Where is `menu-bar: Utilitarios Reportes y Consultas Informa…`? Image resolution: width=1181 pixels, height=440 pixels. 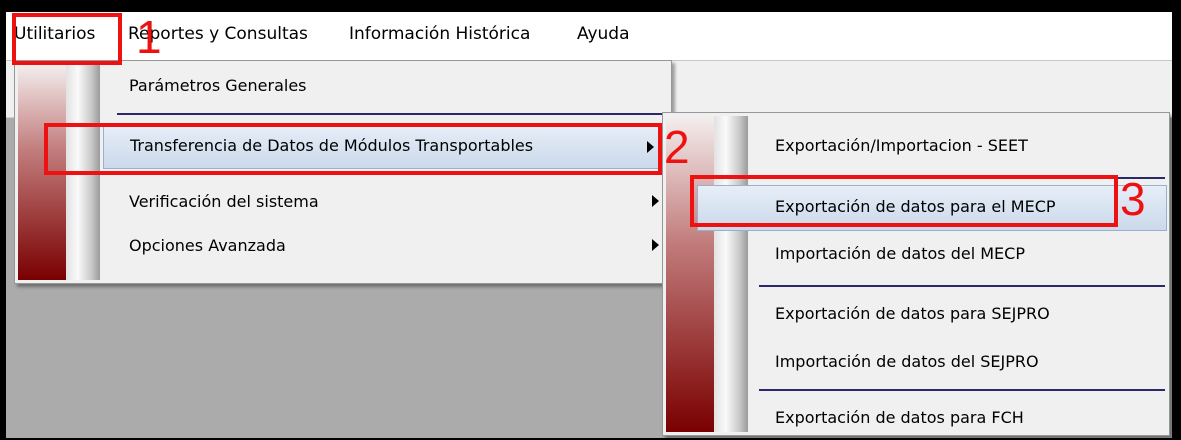
menu-bar: Utilitarios Reportes y Consultas Informa… is located at coordinates (589, 36).